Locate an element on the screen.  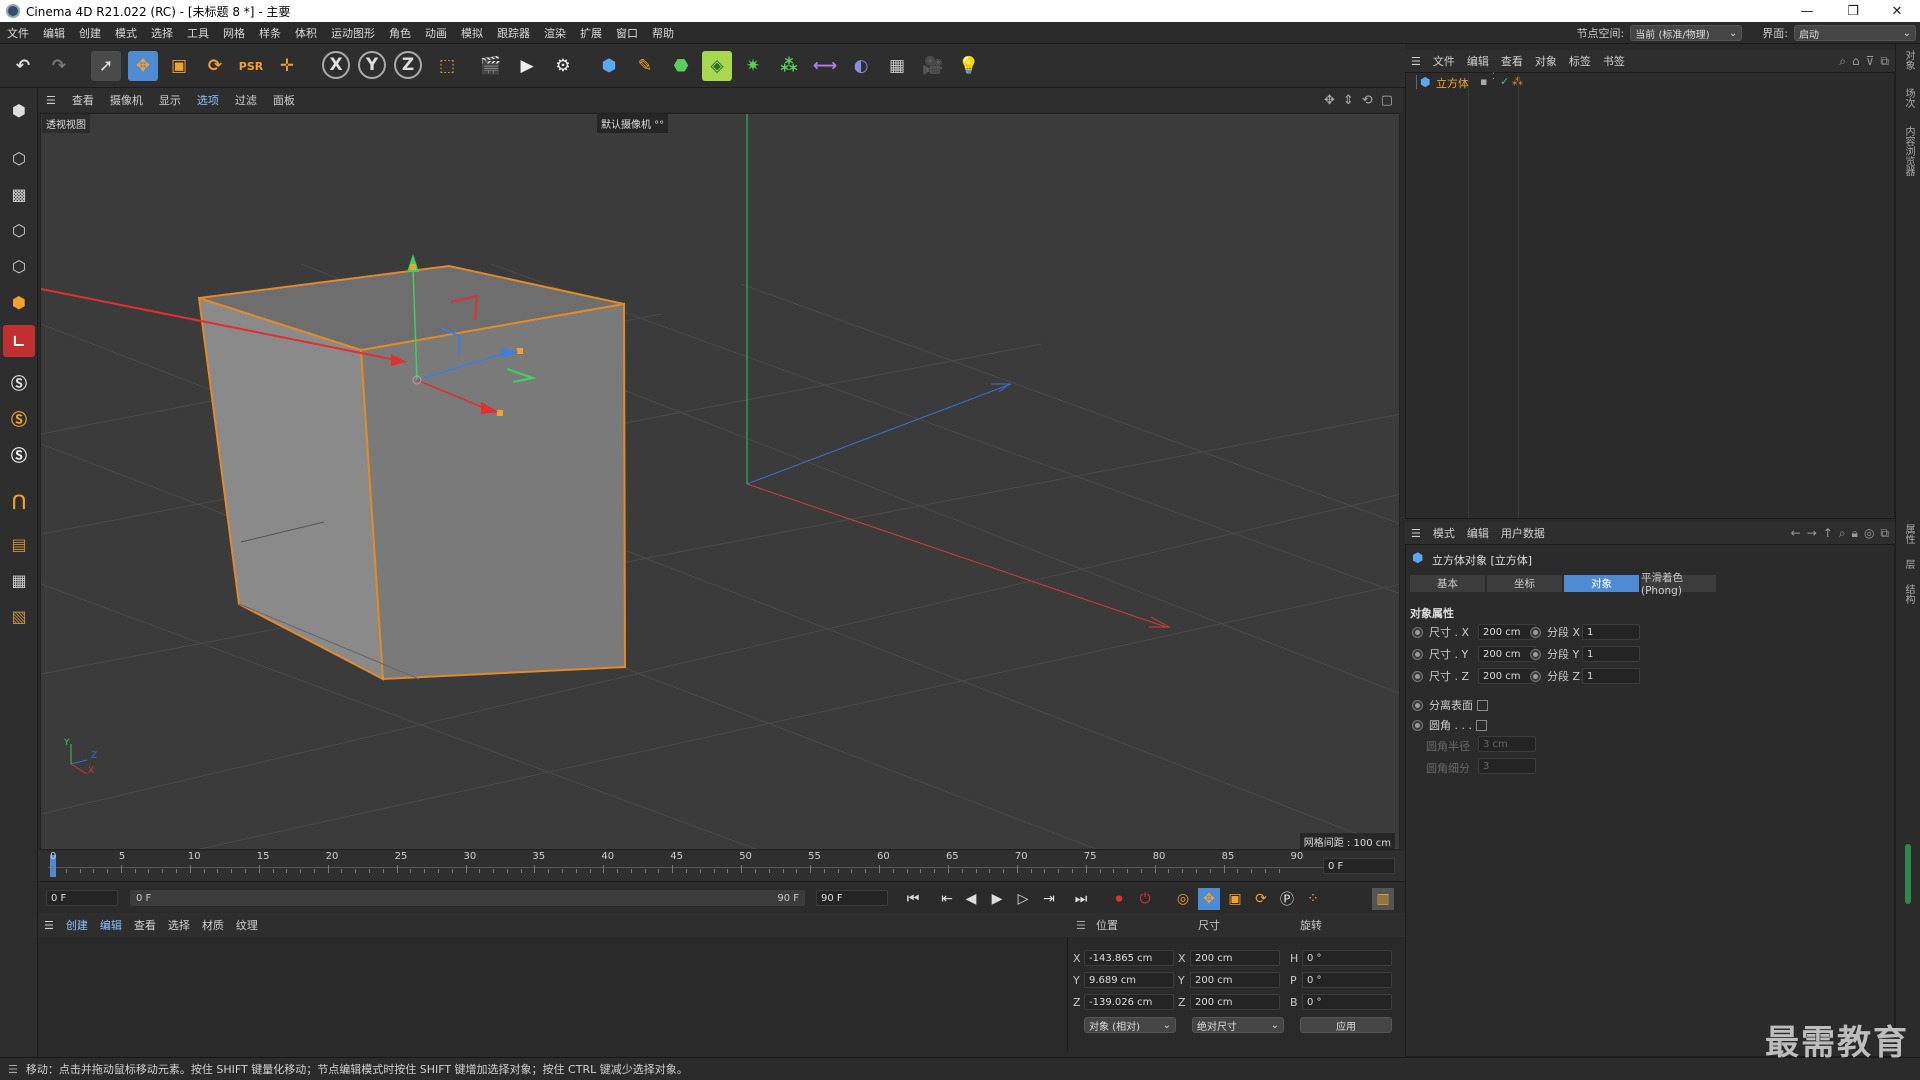
back-arrow-icon: ← is located at coordinates (1796, 533).